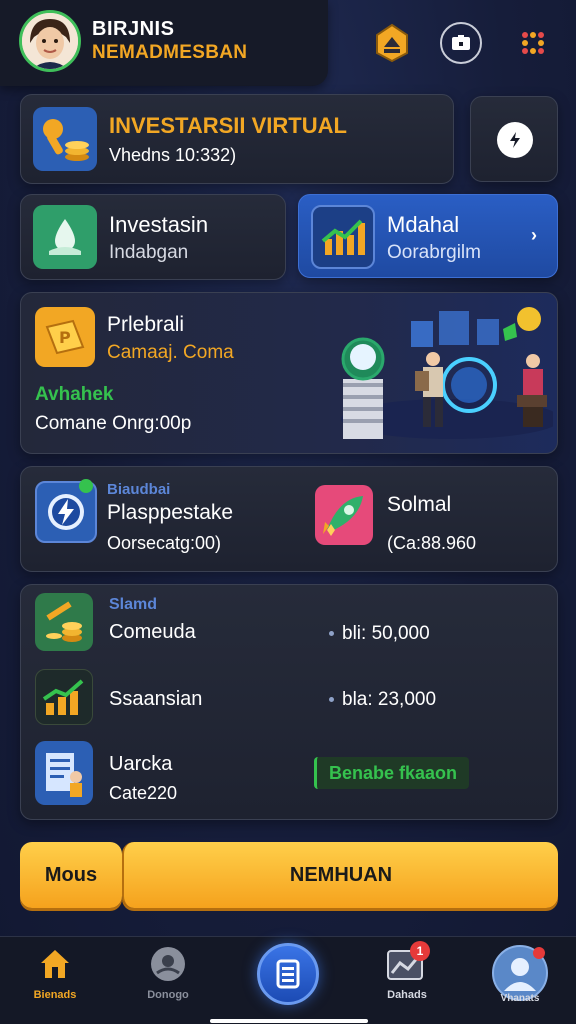 The width and height of the screenshot is (576, 1024). I want to click on investment-tile-subtitle: Indabgan, so click(149, 252).